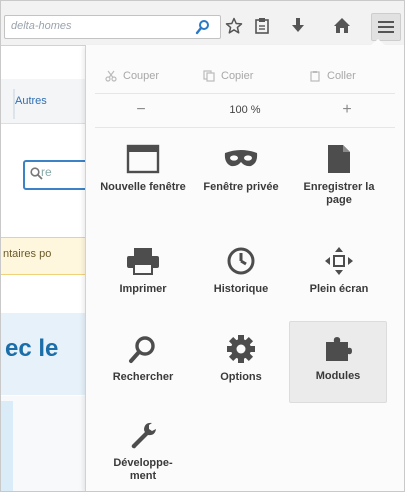 This screenshot has height=492, width=405. What do you see at coordinates (143, 159) in the screenshot?
I see `window-icon` at bounding box center [143, 159].